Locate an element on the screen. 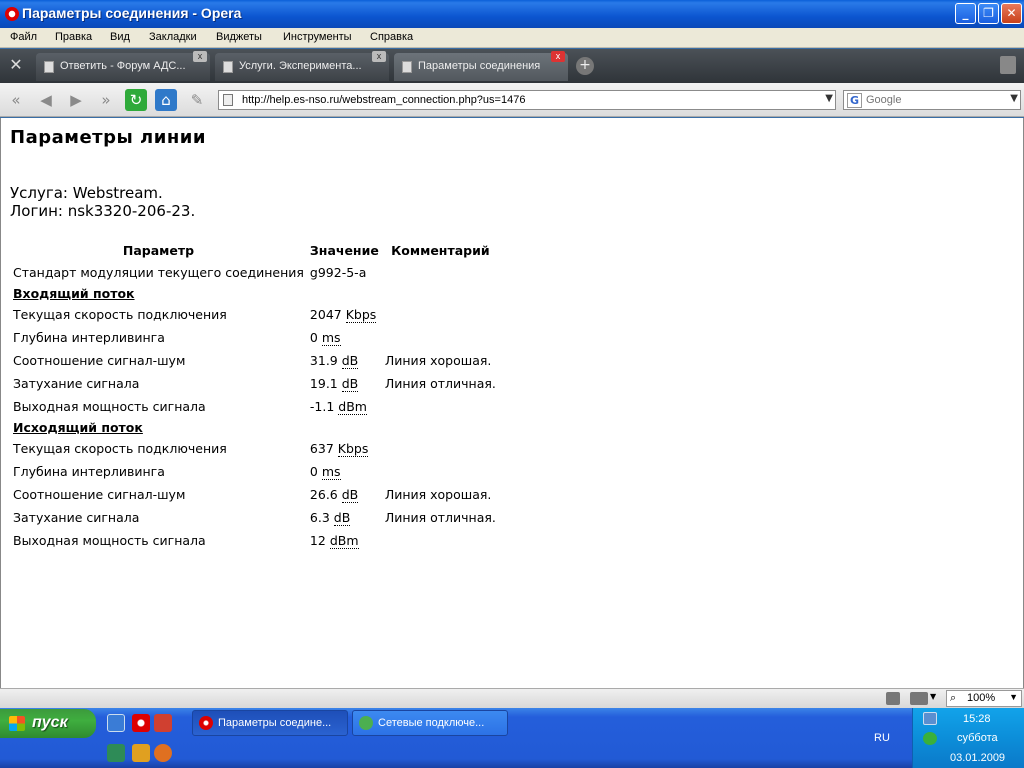  unit: dBm is located at coordinates (344, 541).